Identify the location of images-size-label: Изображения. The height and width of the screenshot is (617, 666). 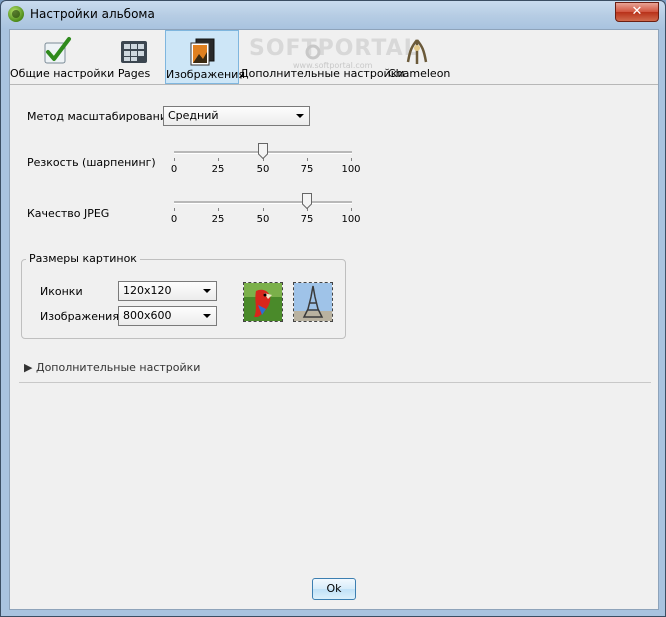
(79, 316).